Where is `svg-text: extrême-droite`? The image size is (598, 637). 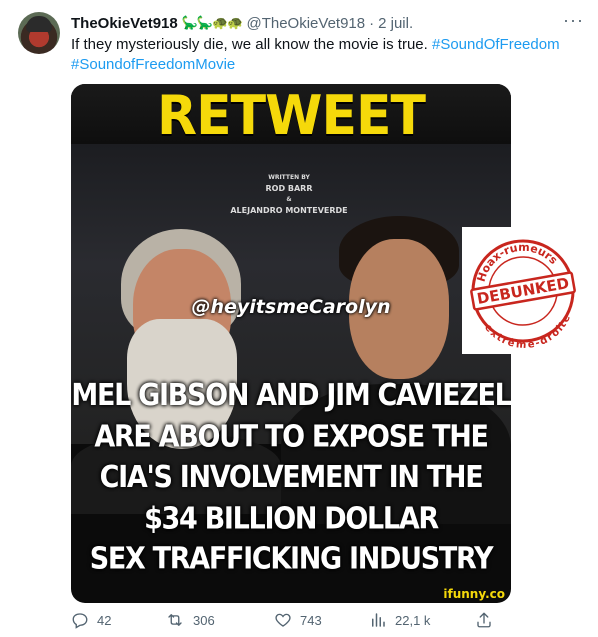 svg-text: extrême-droite is located at coordinates (529, 331).